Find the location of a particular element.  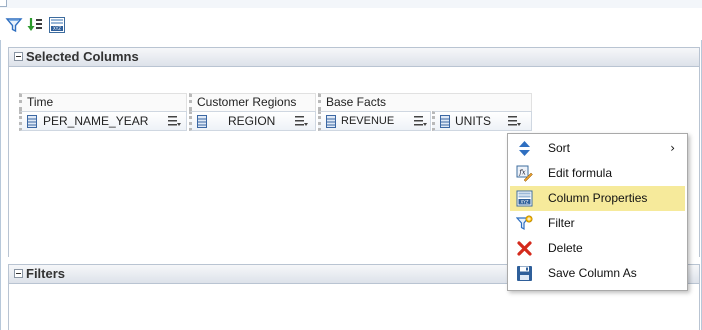

column-group-customer-regions: Customer Regions REGION is located at coordinates (252, 113).